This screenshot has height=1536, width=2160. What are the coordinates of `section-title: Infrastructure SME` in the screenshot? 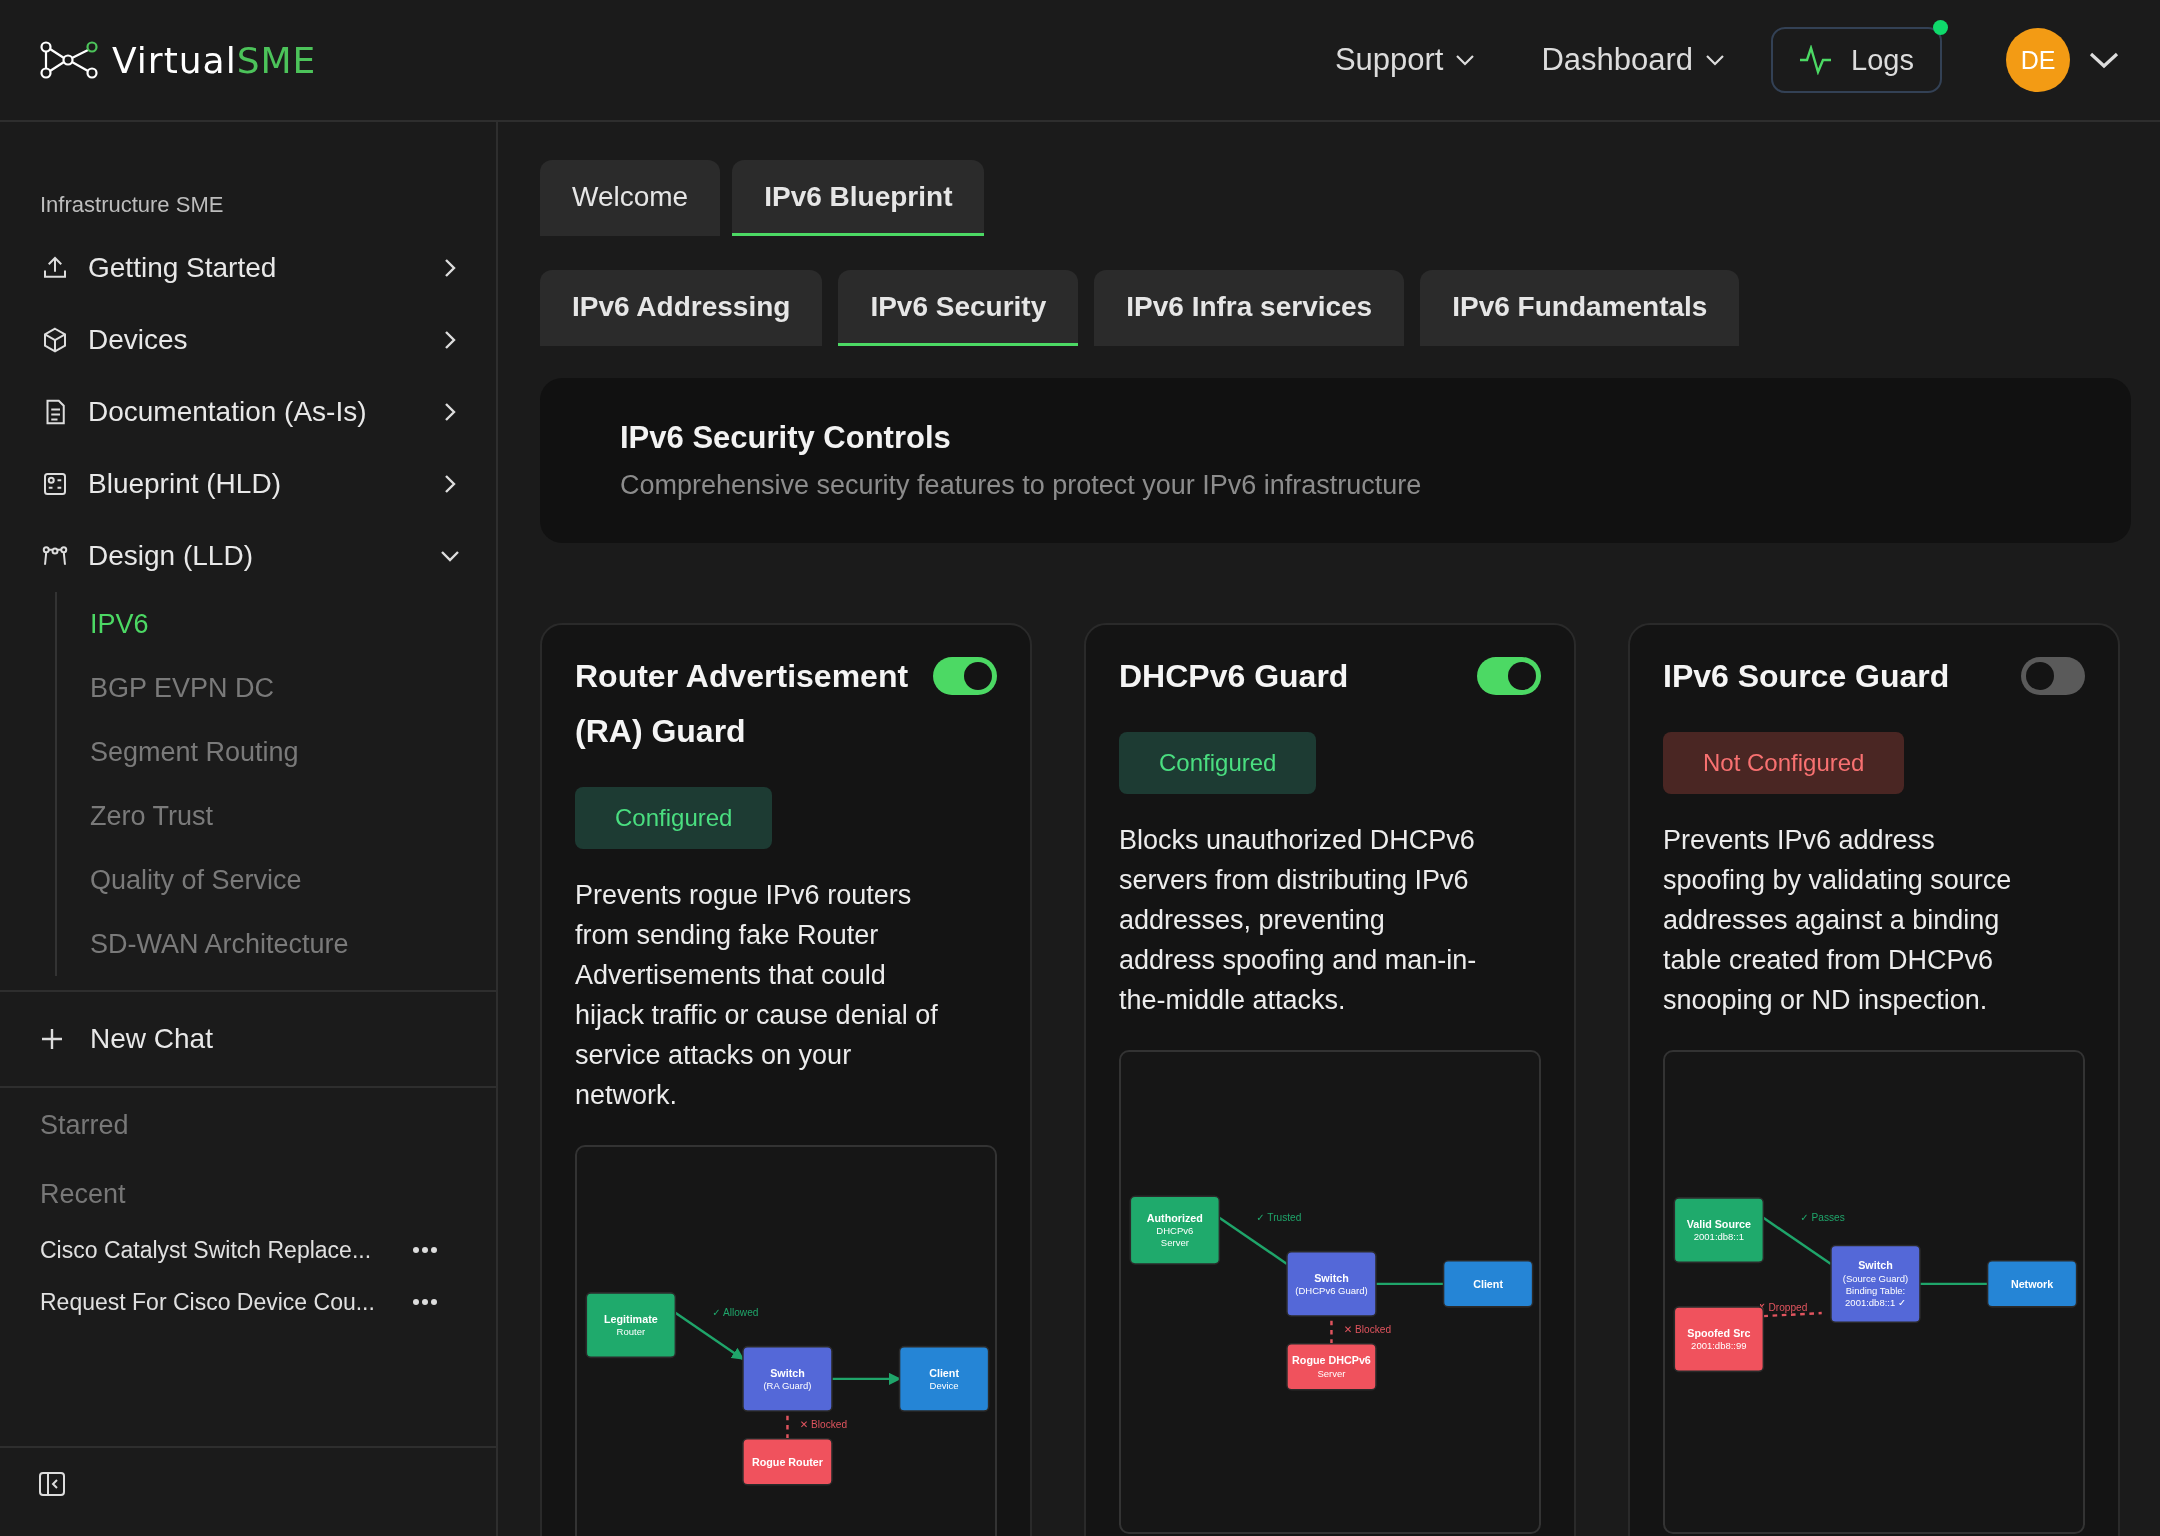 It's located at (132, 205).